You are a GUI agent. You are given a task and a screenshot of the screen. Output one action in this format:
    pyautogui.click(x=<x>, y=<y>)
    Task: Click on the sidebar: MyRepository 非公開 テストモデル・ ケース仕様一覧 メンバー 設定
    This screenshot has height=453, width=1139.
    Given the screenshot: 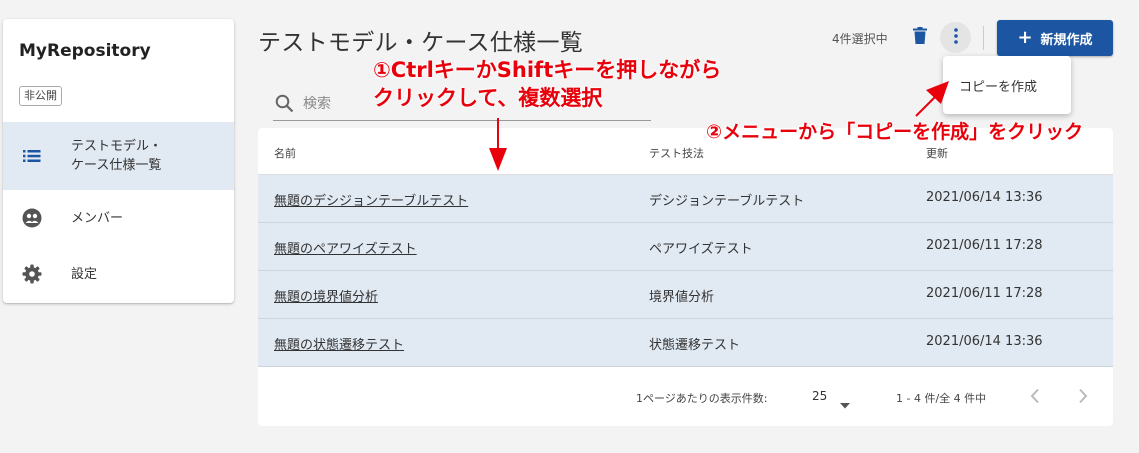 What is the action you would take?
    pyautogui.click(x=118, y=161)
    